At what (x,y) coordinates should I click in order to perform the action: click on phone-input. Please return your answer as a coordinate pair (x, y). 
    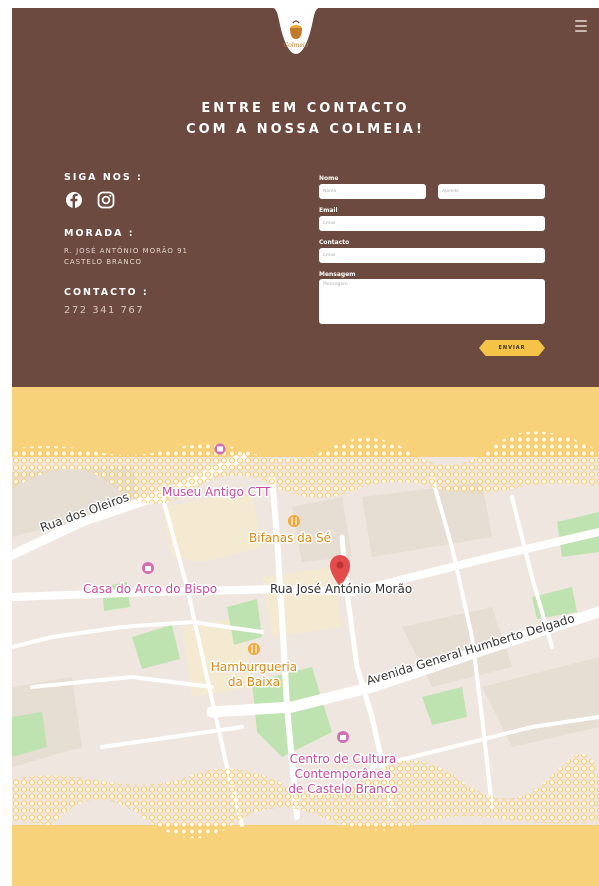
    Looking at the image, I should click on (432, 255).